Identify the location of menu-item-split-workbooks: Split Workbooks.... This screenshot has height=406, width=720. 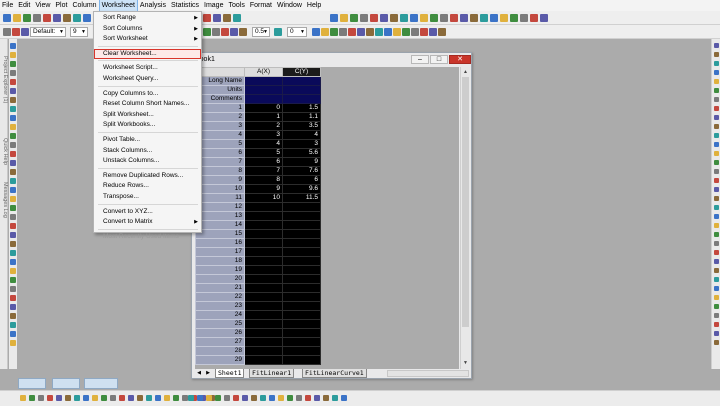
(147, 125).